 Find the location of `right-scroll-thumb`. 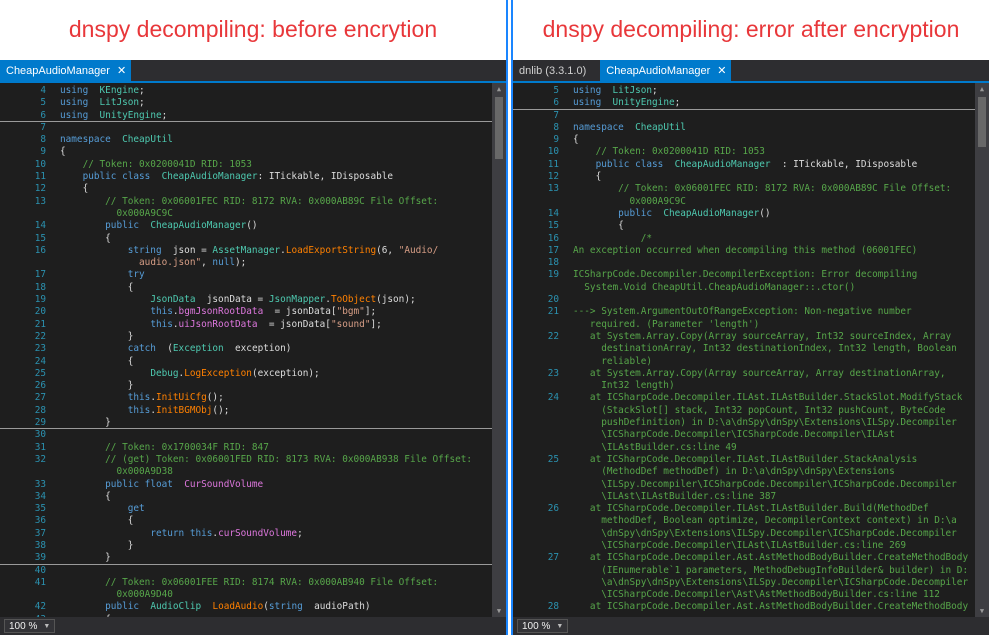

right-scroll-thumb is located at coordinates (982, 122).